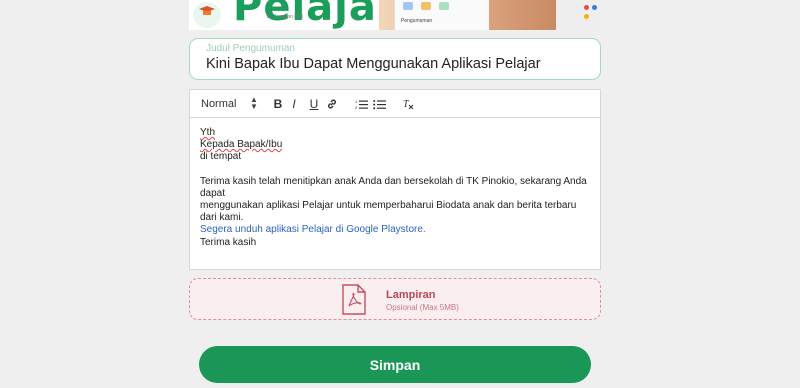 The image size is (800, 388). I want to click on link-icon, so click(332, 104).